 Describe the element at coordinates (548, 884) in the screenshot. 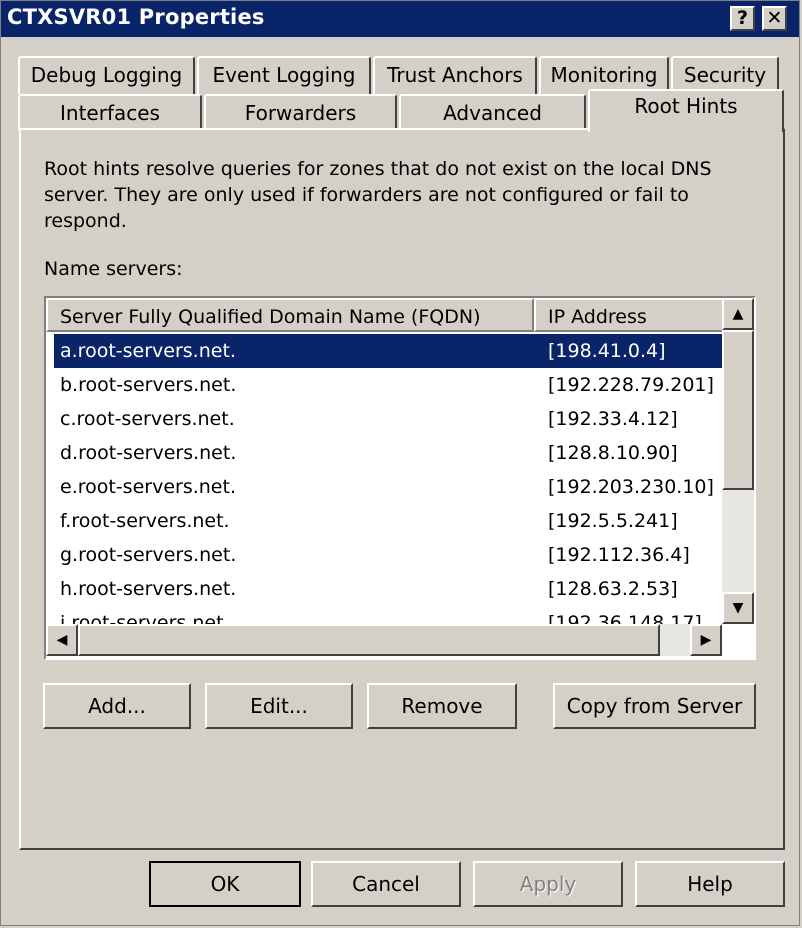

I see `apply-button: Apply` at that location.